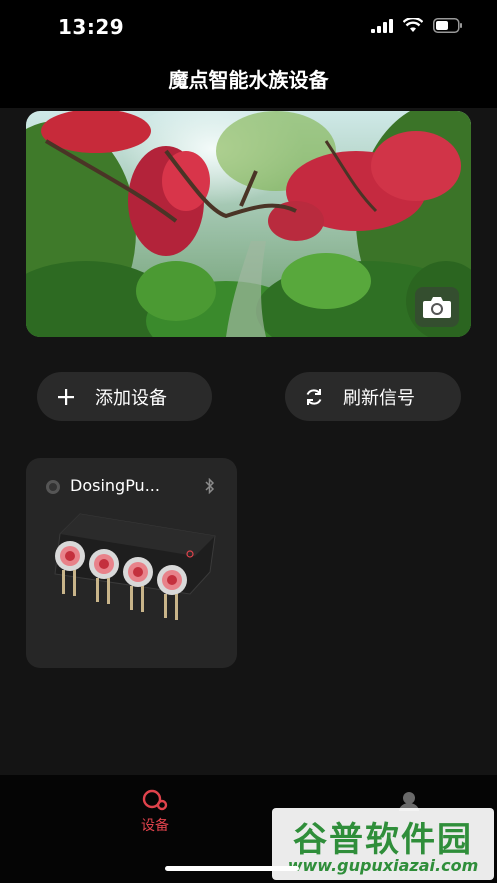  What do you see at coordinates (155, 826) in the screenshot?
I see `tab-devices-label: 设备` at bounding box center [155, 826].